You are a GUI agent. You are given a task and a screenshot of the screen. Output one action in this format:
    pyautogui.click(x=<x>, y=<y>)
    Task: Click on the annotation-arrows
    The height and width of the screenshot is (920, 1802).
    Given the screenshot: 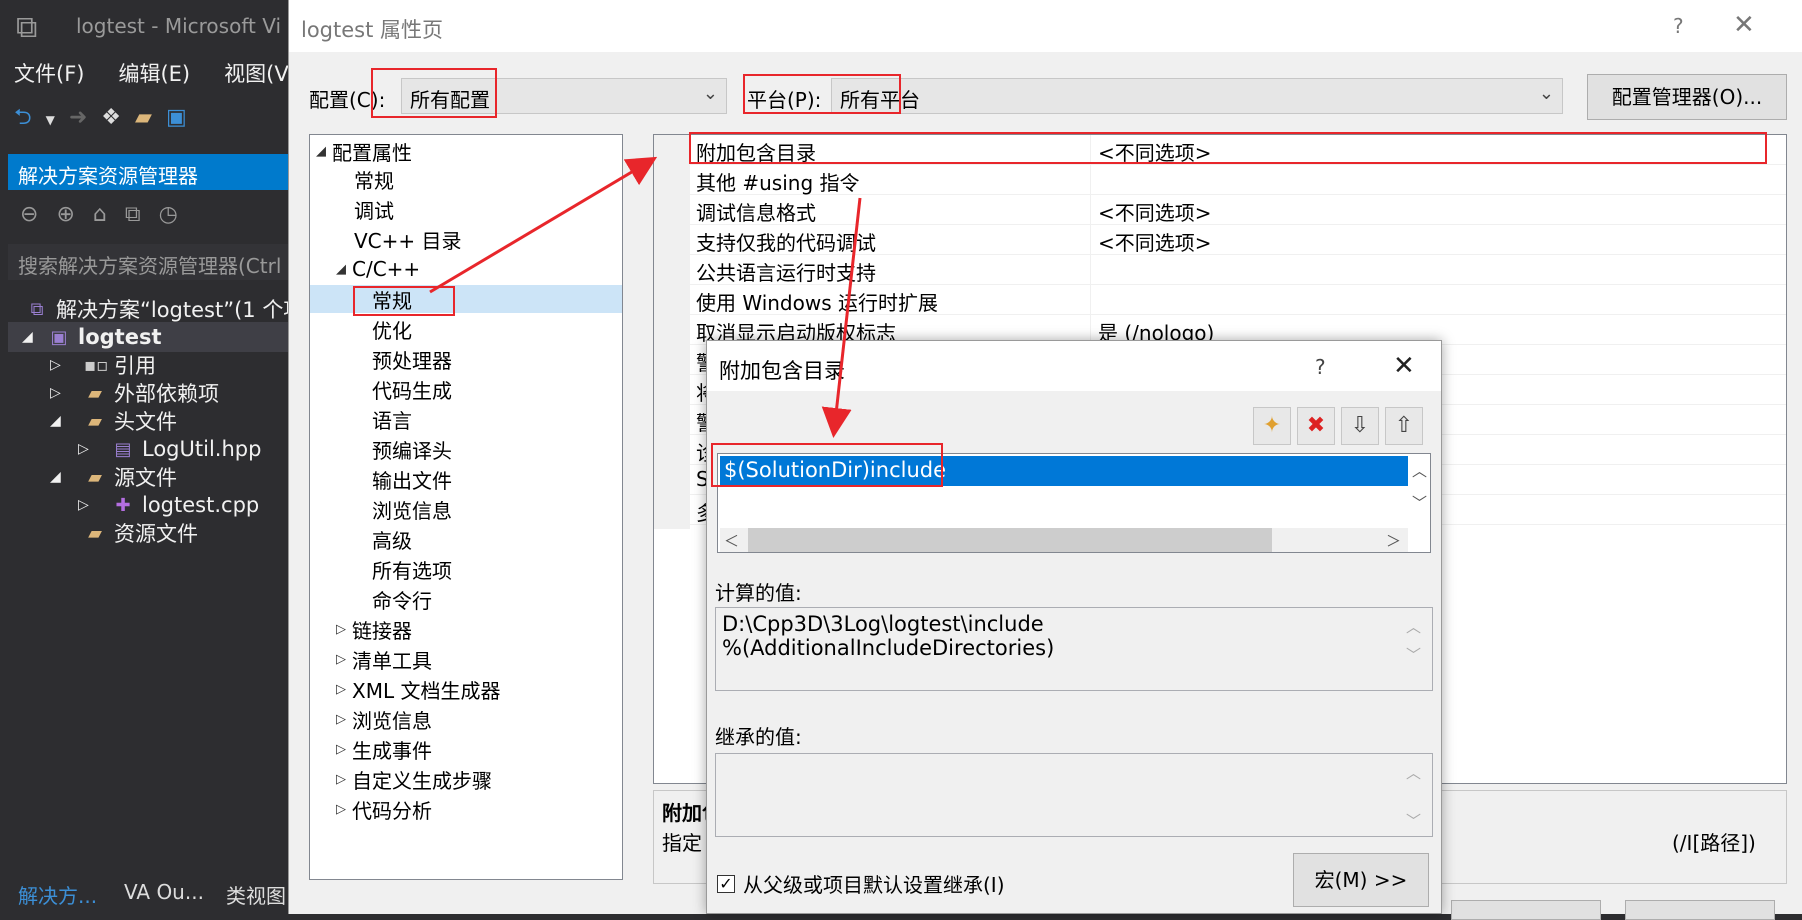 What is the action you would take?
    pyautogui.click(x=645, y=297)
    